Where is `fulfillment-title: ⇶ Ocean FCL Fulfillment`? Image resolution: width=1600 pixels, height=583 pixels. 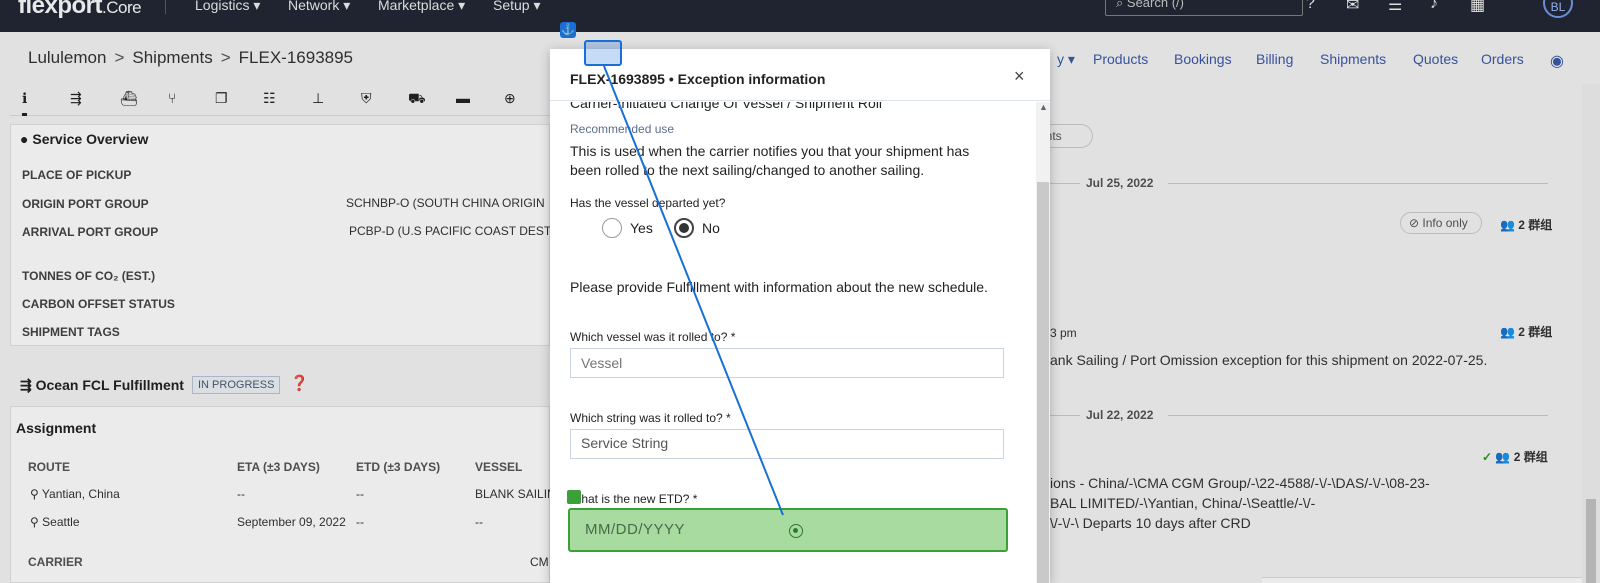
fulfillment-title: ⇶ Ocean FCL Fulfillment is located at coordinates (102, 385).